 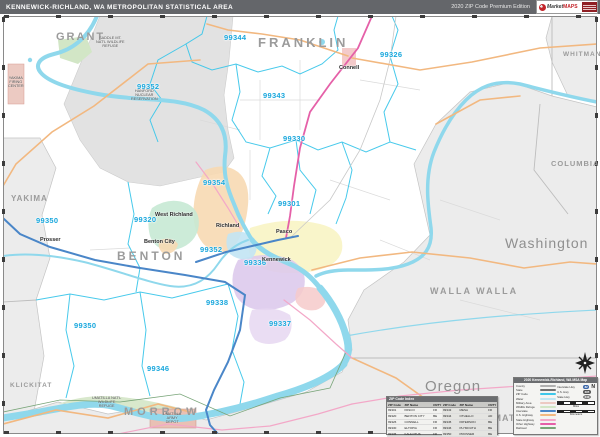 What do you see at coordinates (576, 404) in the screenshot?
I see `scale-bar: Miles` at bounding box center [576, 404].